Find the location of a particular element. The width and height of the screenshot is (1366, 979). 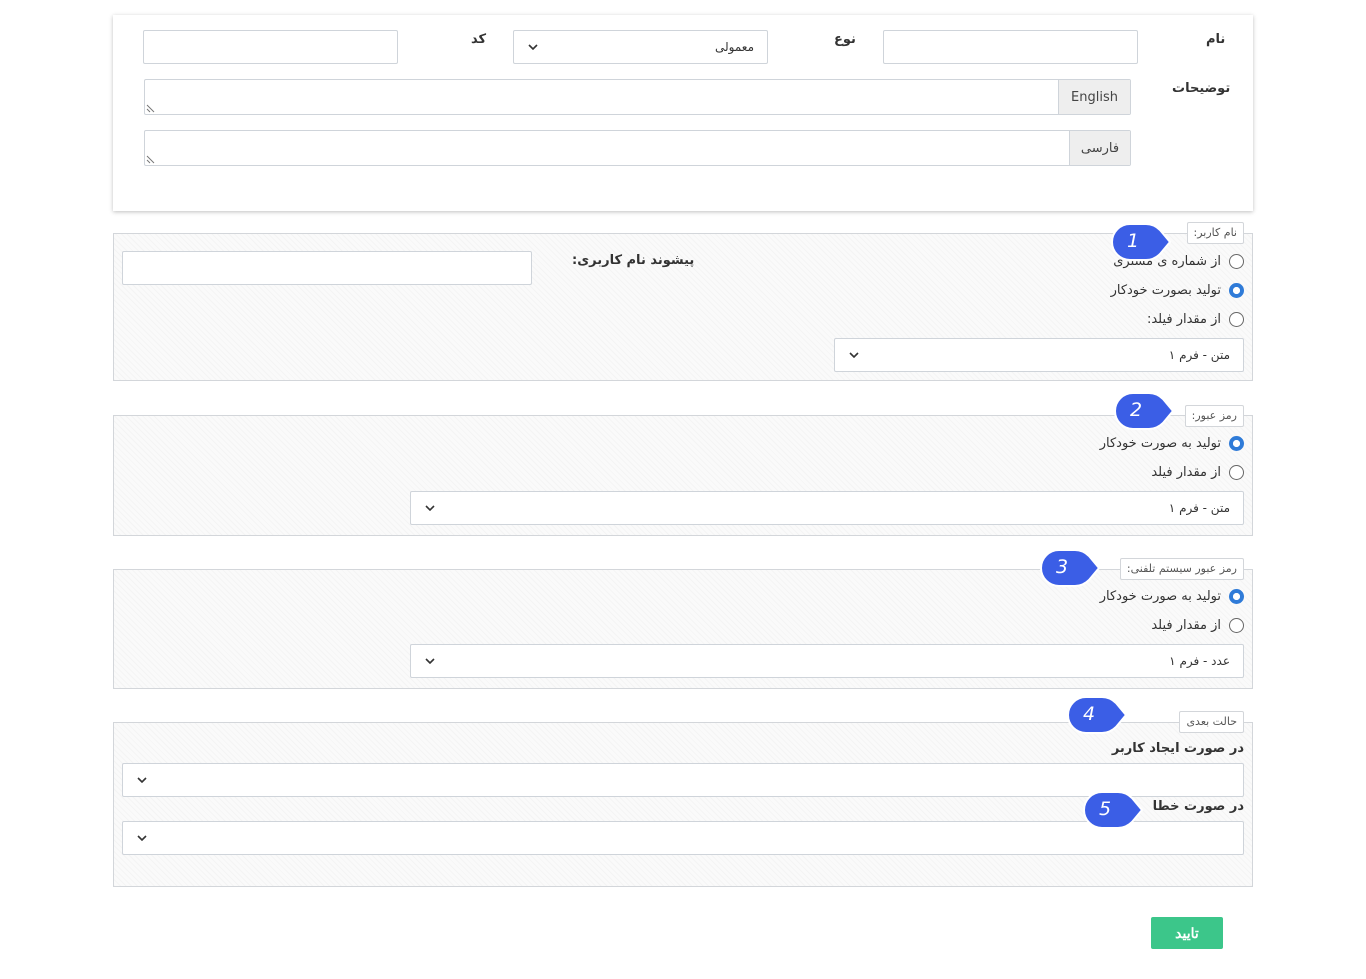

phone-password-field-select: عدد - فرم ۱ is located at coordinates (827, 661).